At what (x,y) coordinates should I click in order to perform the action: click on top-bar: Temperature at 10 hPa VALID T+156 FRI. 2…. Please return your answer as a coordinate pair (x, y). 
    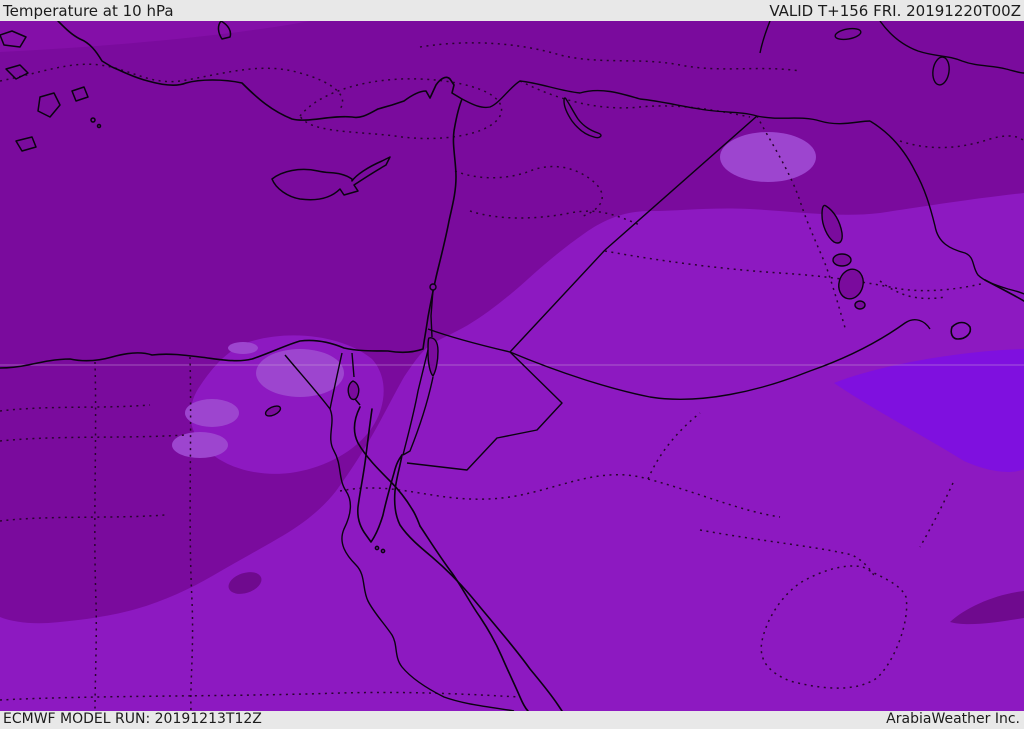
    Looking at the image, I should click on (512, 10).